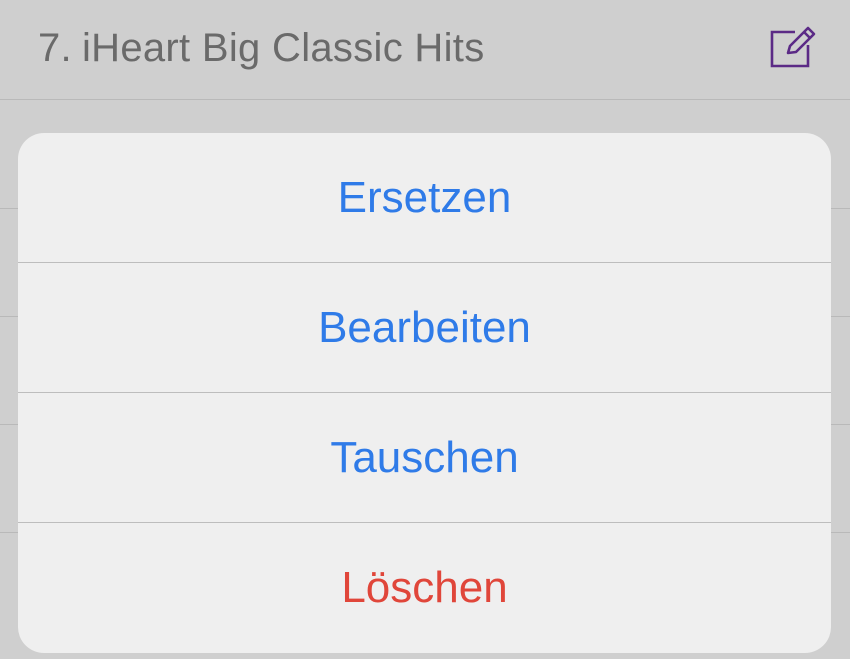 Image resolution: width=850 pixels, height=659 pixels. I want to click on row-title: 7. iHeart Big Classic Hits, so click(261, 48).